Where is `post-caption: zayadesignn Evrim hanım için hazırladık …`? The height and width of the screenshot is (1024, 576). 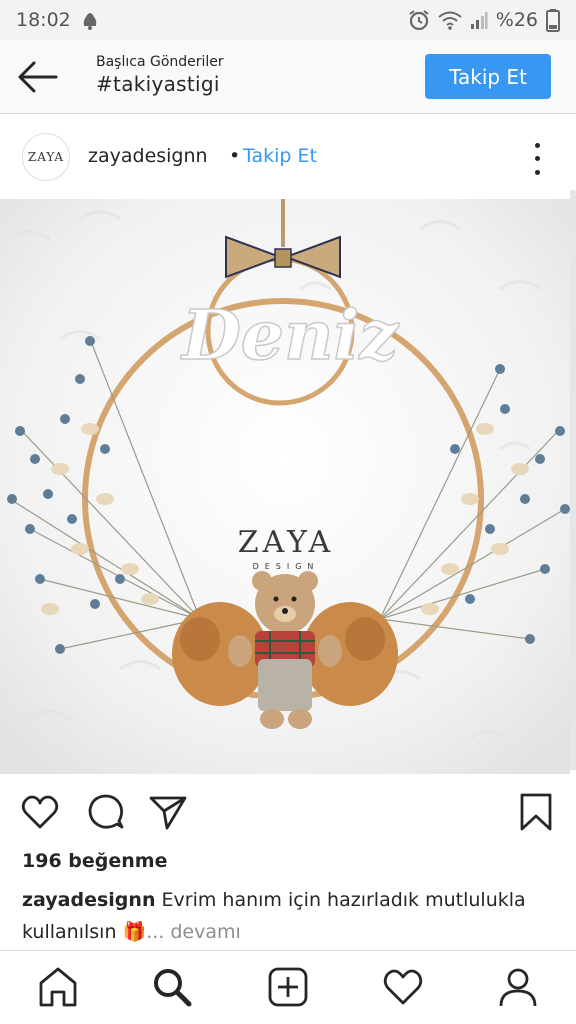
post-caption: zayadesignn Evrim hanım için hazırladık … is located at coordinates (287, 916).